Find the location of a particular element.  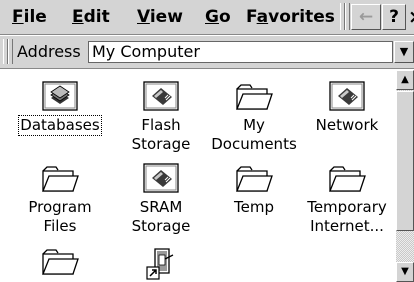

item-label-line-2: Documents is located at coordinates (254, 144).